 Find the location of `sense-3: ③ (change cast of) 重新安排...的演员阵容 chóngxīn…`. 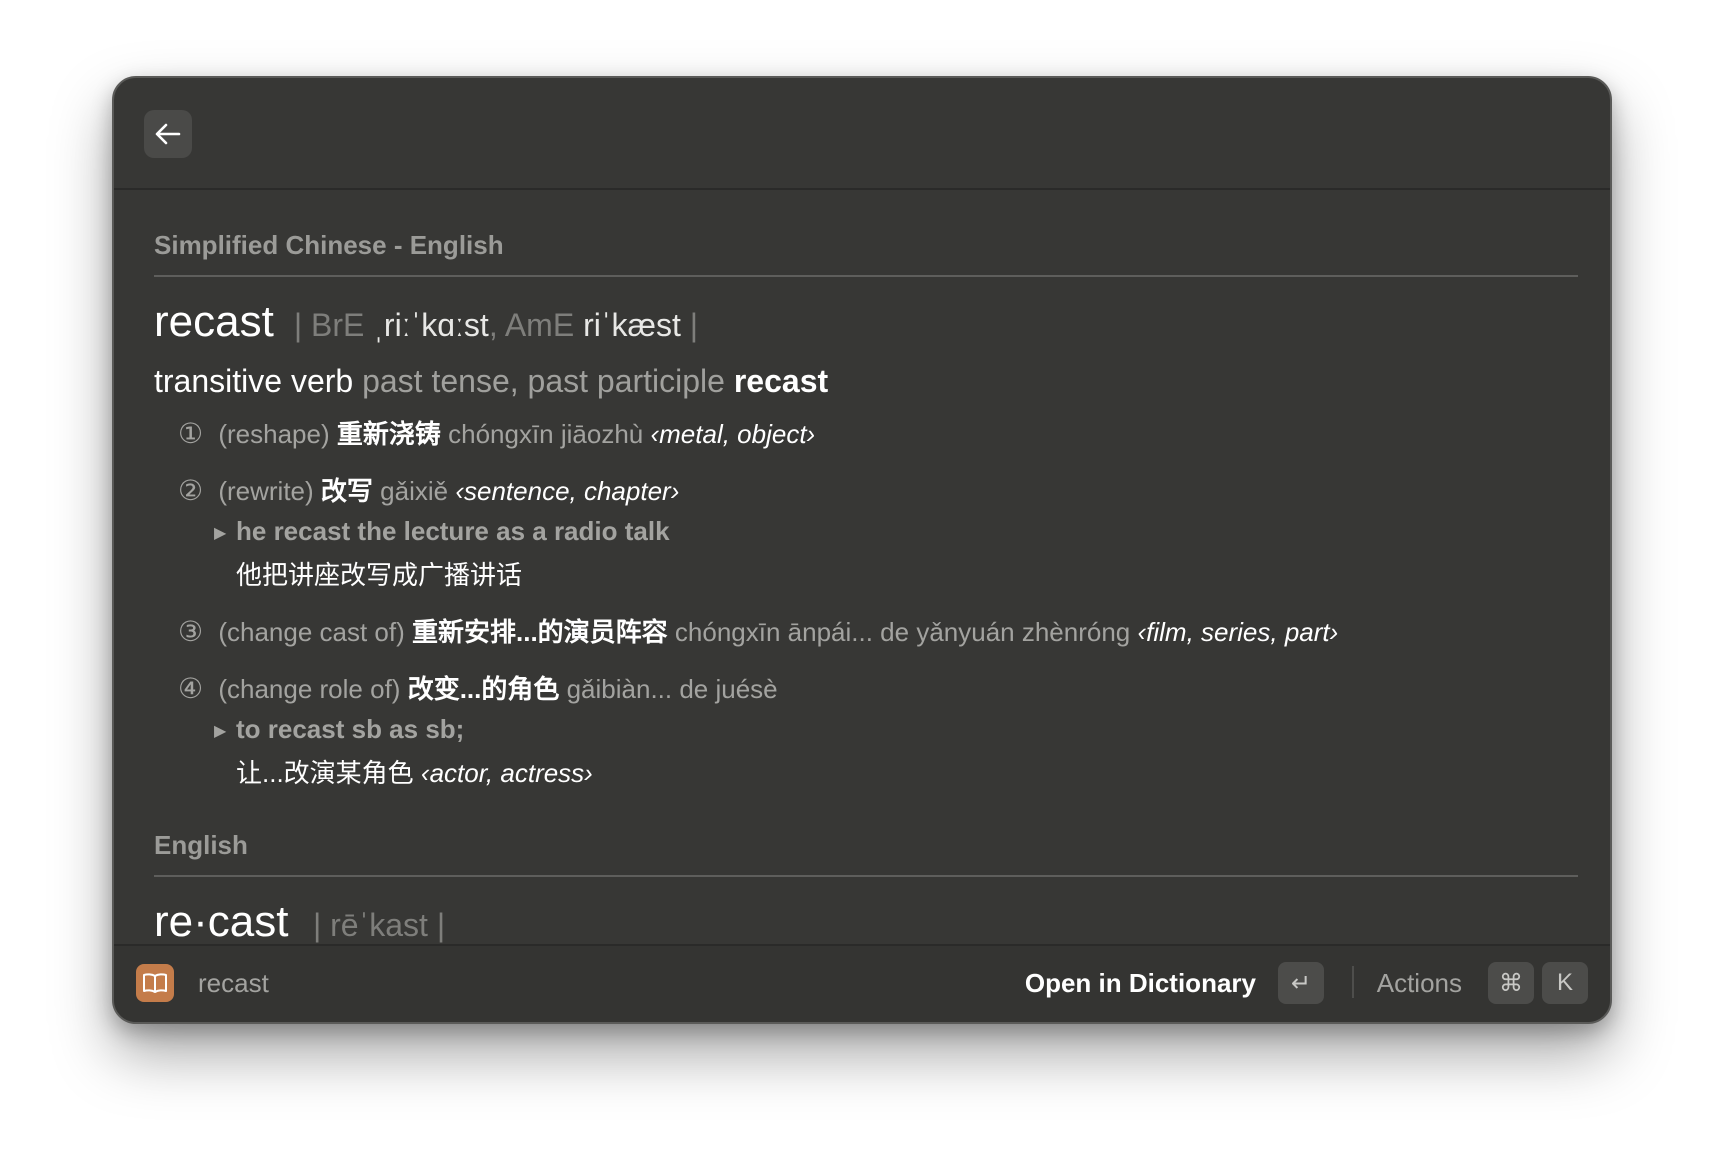

sense-3: ③ (change cast of) 重新安排...的演员阵容 chóngxīn… is located at coordinates (878, 630).